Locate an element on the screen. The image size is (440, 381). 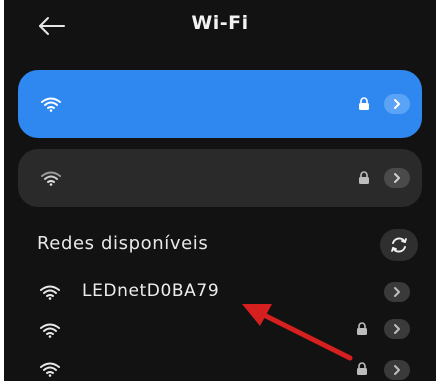
red-arrow-icon is located at coordinates (297, 332).